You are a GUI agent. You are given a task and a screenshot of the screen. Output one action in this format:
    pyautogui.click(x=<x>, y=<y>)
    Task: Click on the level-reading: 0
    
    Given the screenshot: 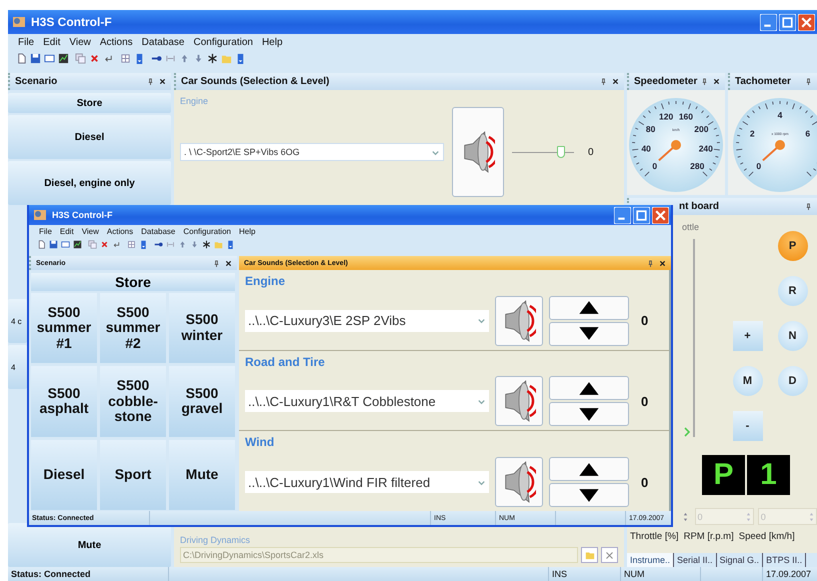 What is the action you would take?
    pyautogui.click(x=644, y=401)
    